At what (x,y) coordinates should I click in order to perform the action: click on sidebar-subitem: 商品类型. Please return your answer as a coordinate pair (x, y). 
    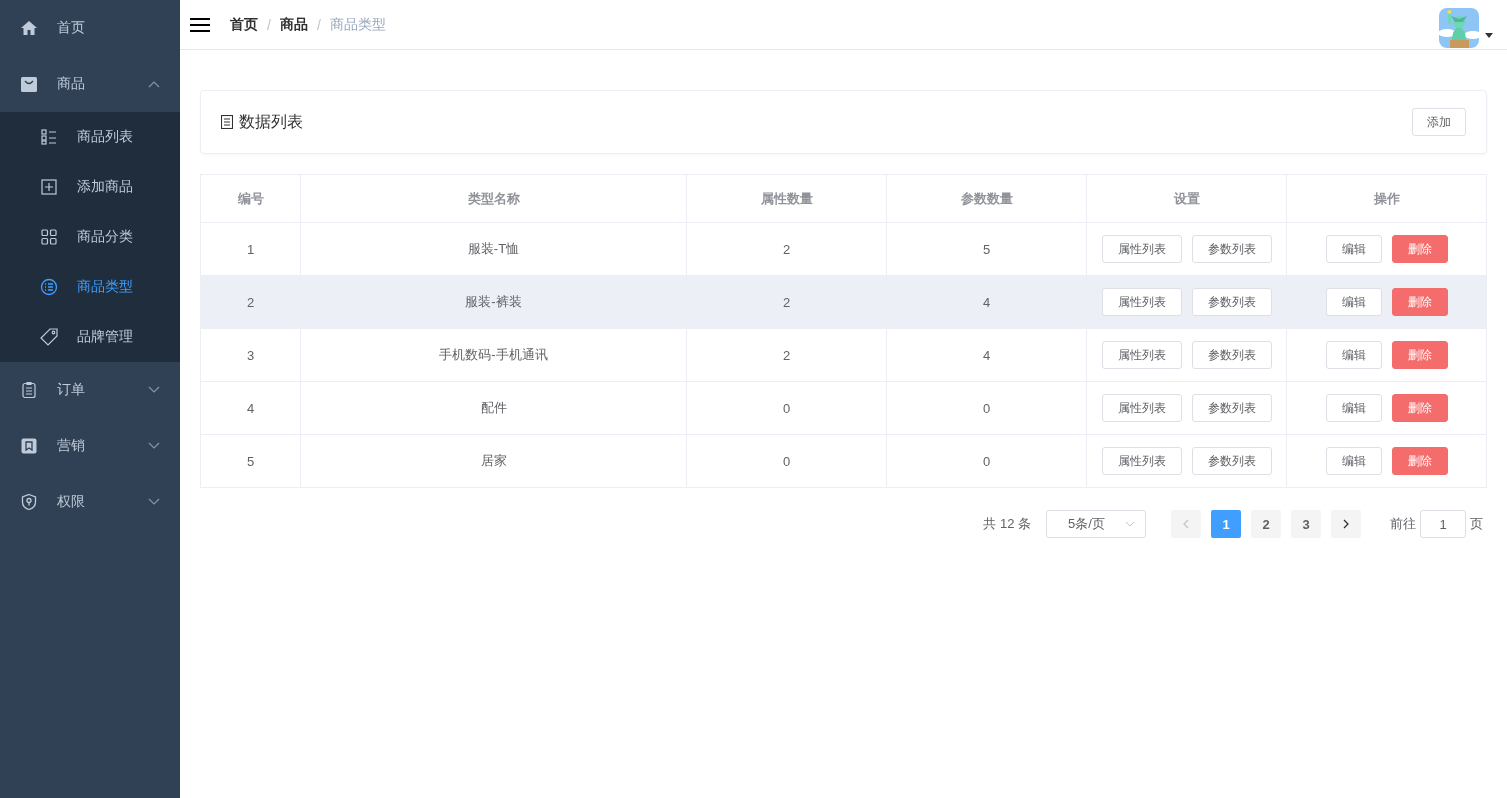
    Looking at the image, I should click on (90, 287).